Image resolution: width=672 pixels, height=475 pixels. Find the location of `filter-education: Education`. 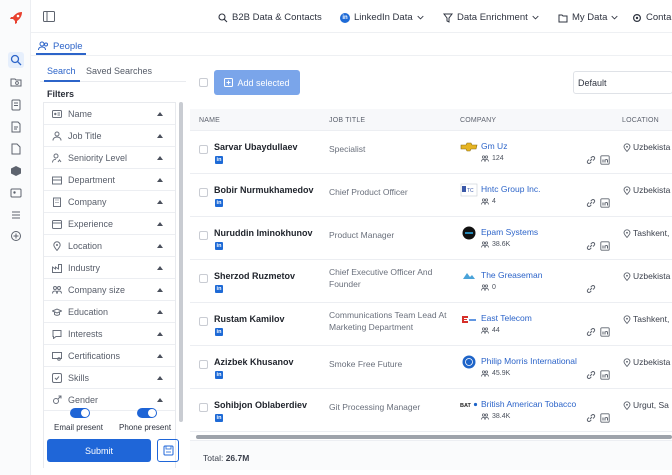

filter-education: Education is located at coordinates (109, 312).